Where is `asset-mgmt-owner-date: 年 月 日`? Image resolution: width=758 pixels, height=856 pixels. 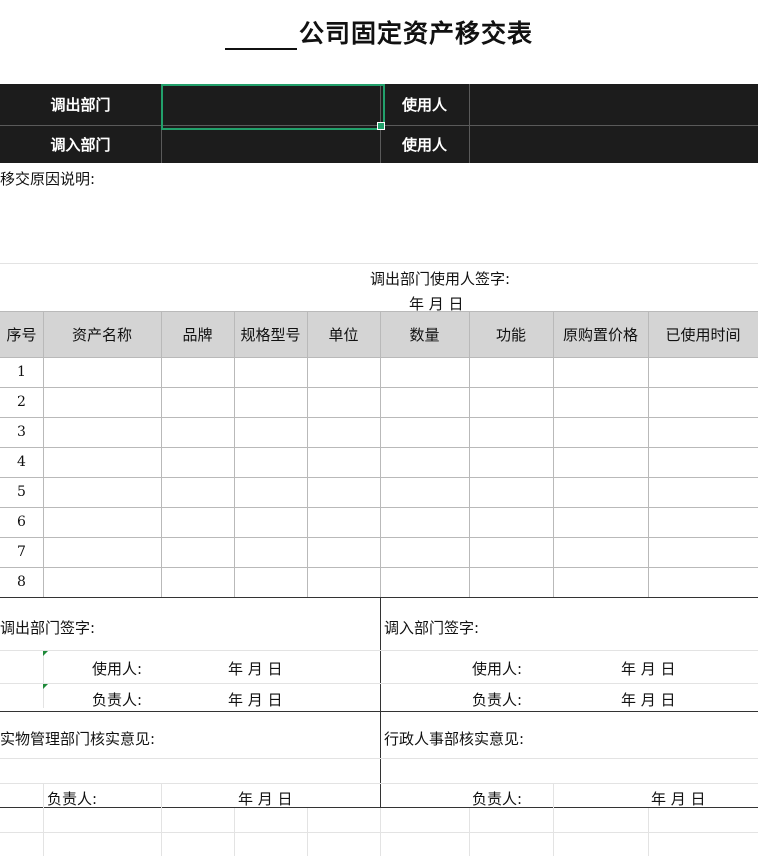 asset-mgmt-owner-date: 年 月 日 is located at coordinates (265, 799).